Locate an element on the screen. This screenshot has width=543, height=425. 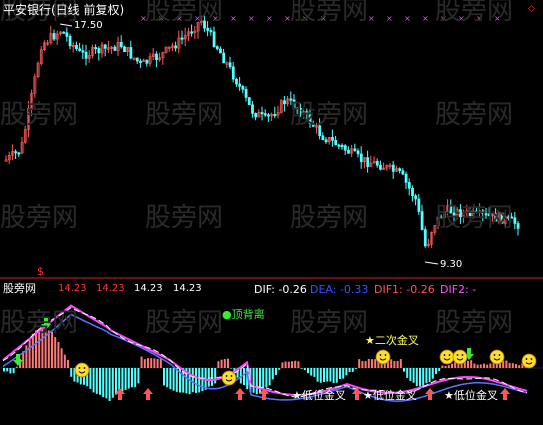
dif2-label: DIF2: - is located at coordinates (458, 289).